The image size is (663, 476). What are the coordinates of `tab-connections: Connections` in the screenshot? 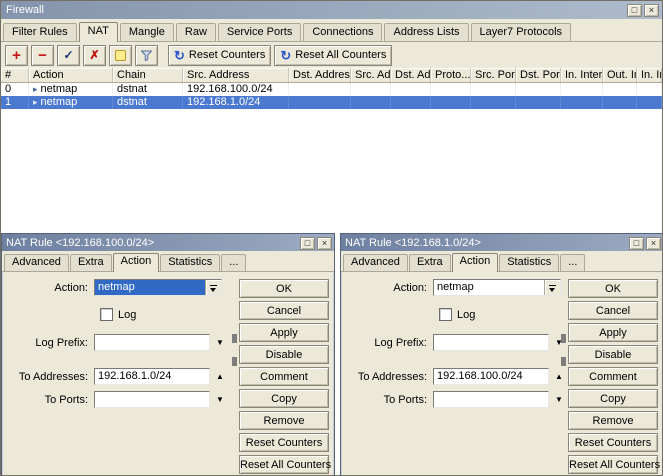 It's located at (343, 32).